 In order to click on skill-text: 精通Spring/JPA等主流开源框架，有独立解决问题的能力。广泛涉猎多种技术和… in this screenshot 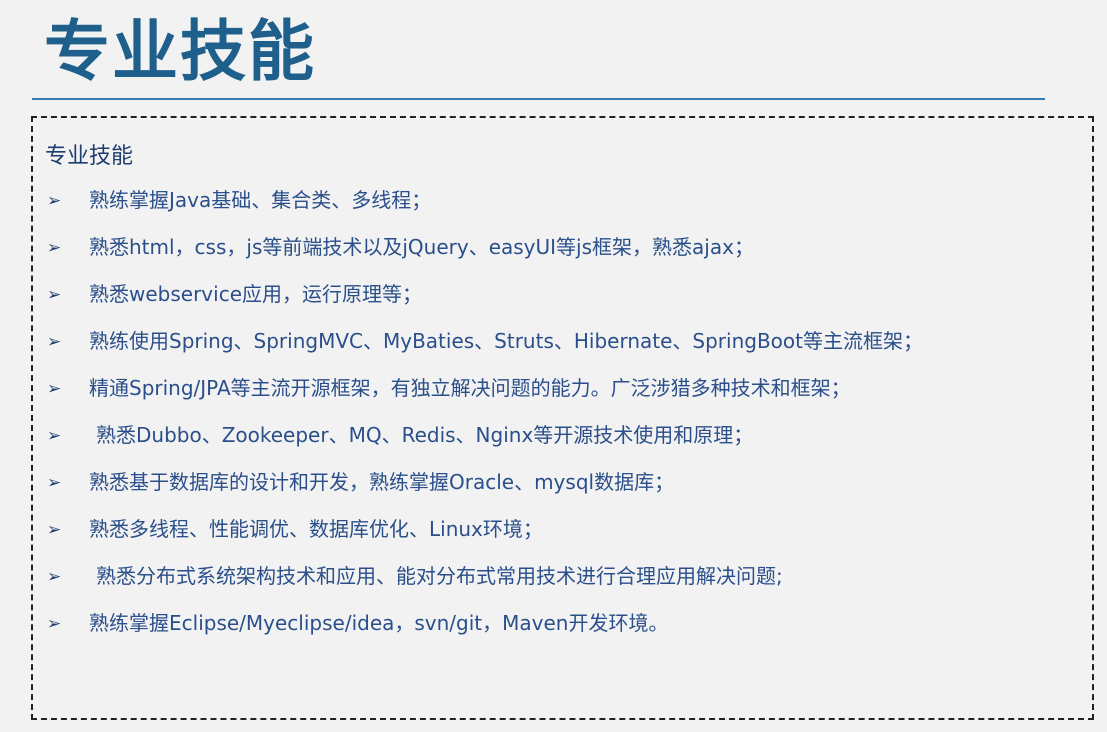, I will do `click(470, 388)`.